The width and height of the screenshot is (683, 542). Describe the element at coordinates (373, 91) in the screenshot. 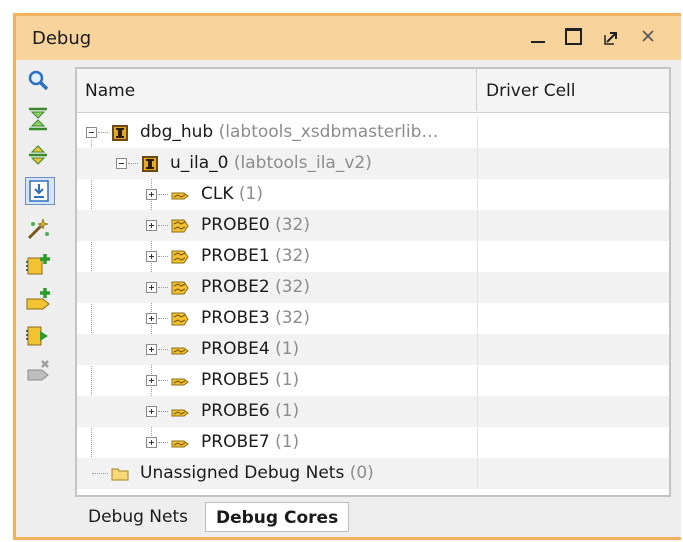

I see `table-header: Name Driver Cell` at that location.